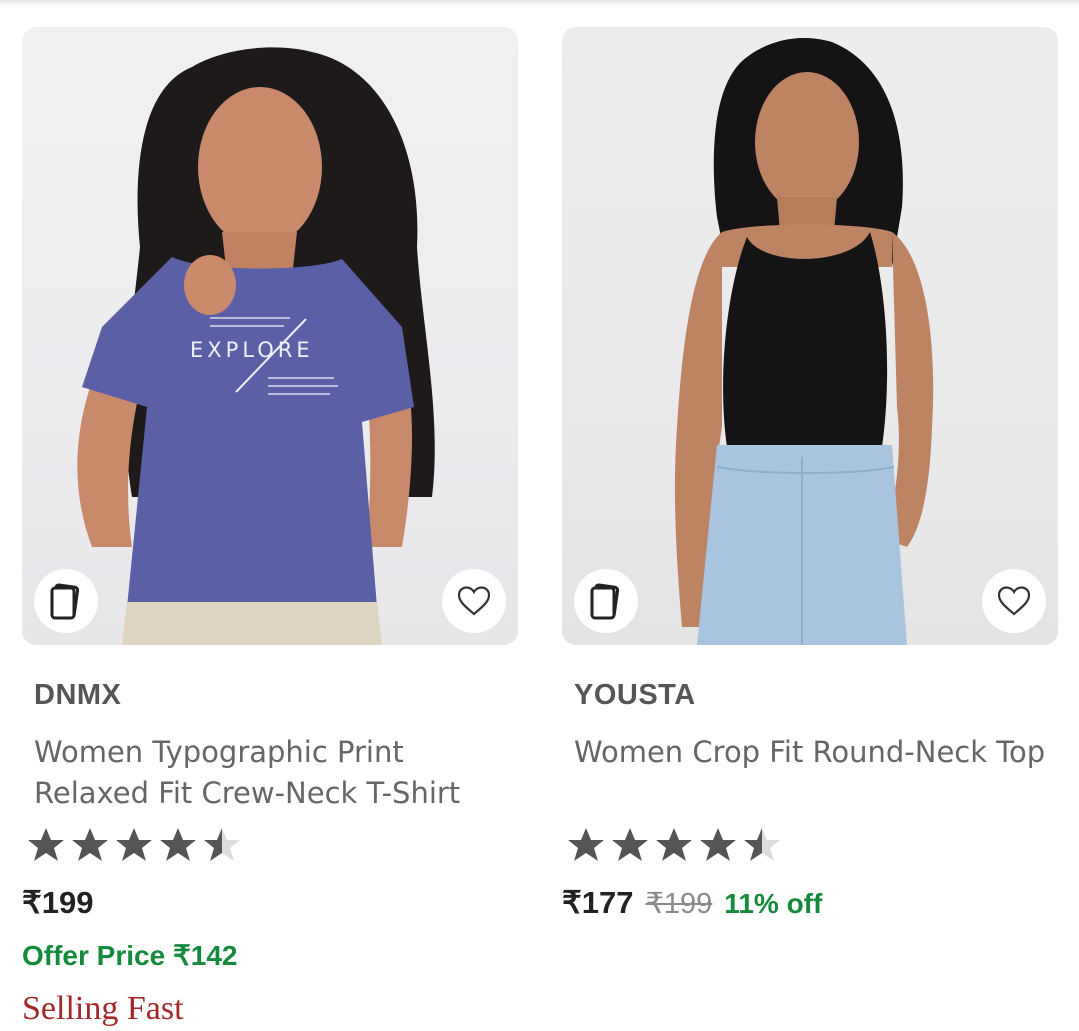 The image size is (1079, 1031). What do you see at coordinates (78, 695) in the screenshot?
I see `brand-name: DNMX` at bounding box center [78, 695].